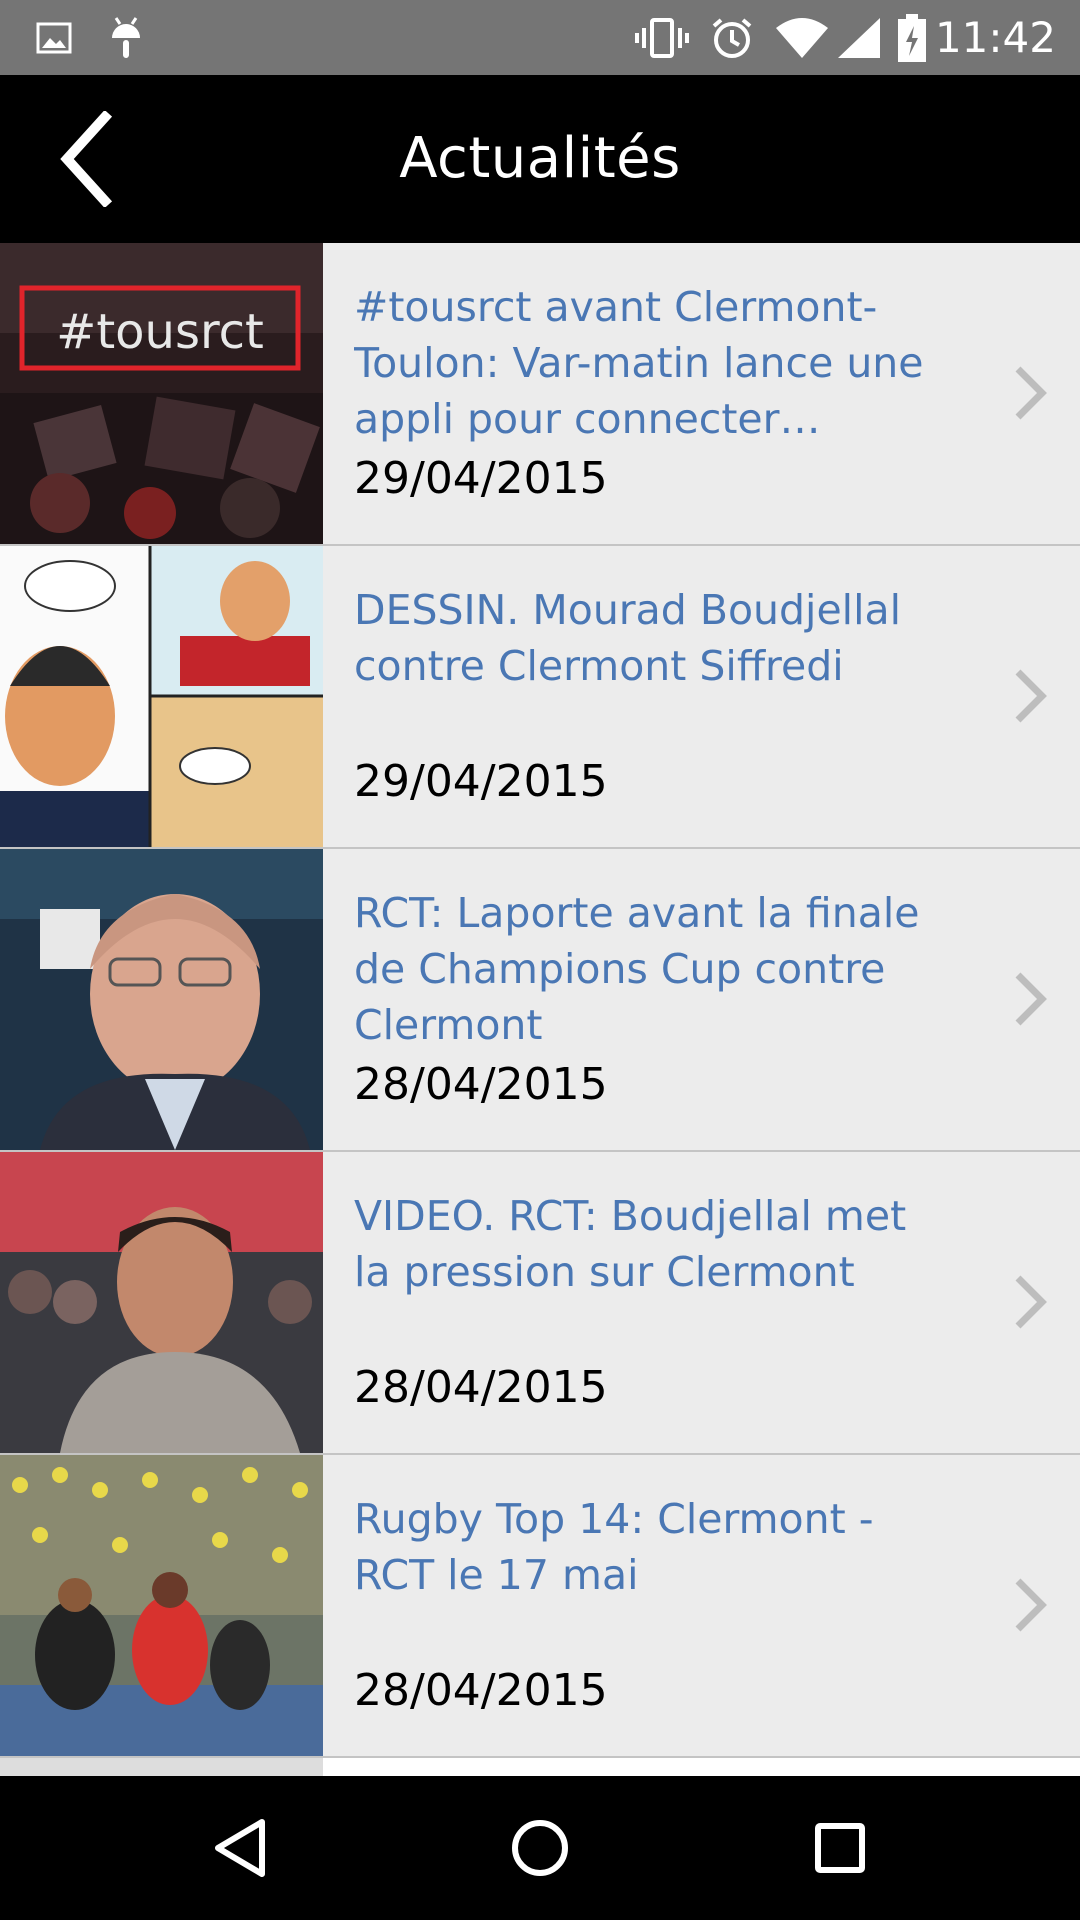 The width and height of the screenshot is (1080, 1920). I want to click on news-thumbnail: #tousrct, so click(161, 393).